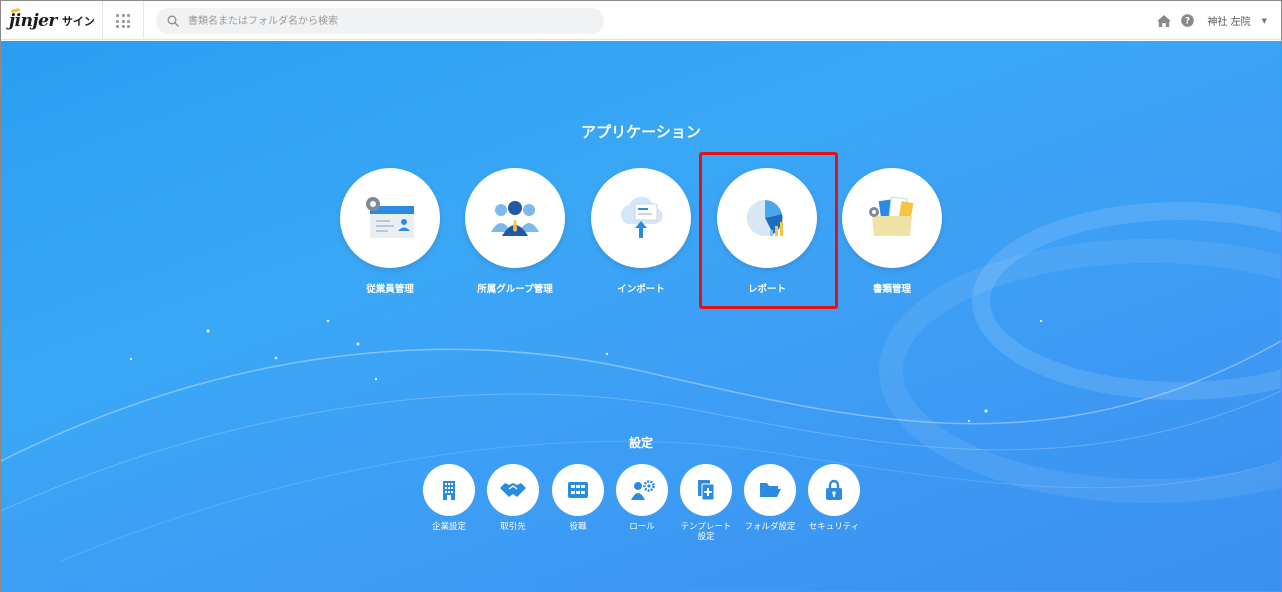 The width and height of the screenshot is (1282, 592). I want to click on home-icon, so click(1164, 21).